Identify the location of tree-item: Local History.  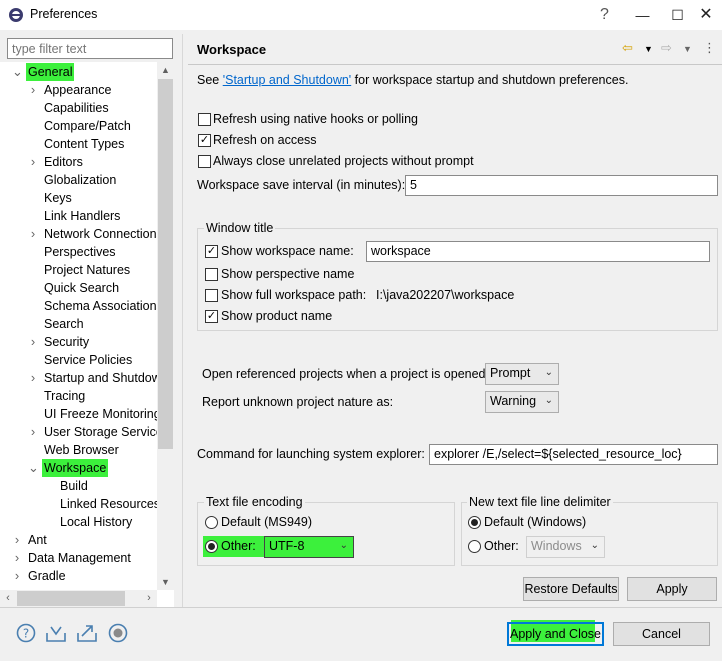
(80, 522).